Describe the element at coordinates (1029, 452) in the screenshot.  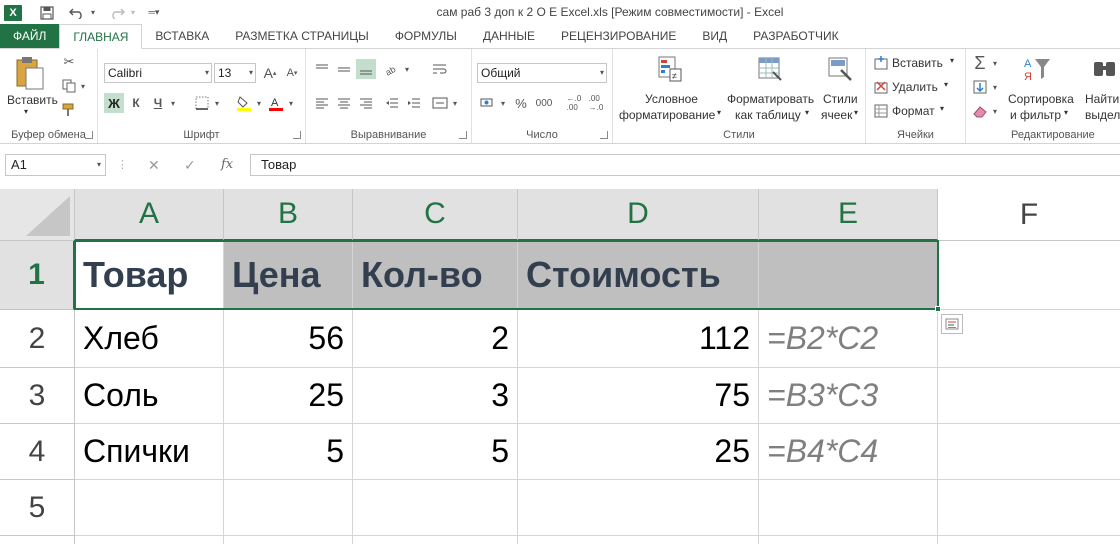
I see `cell-f4` at that location.